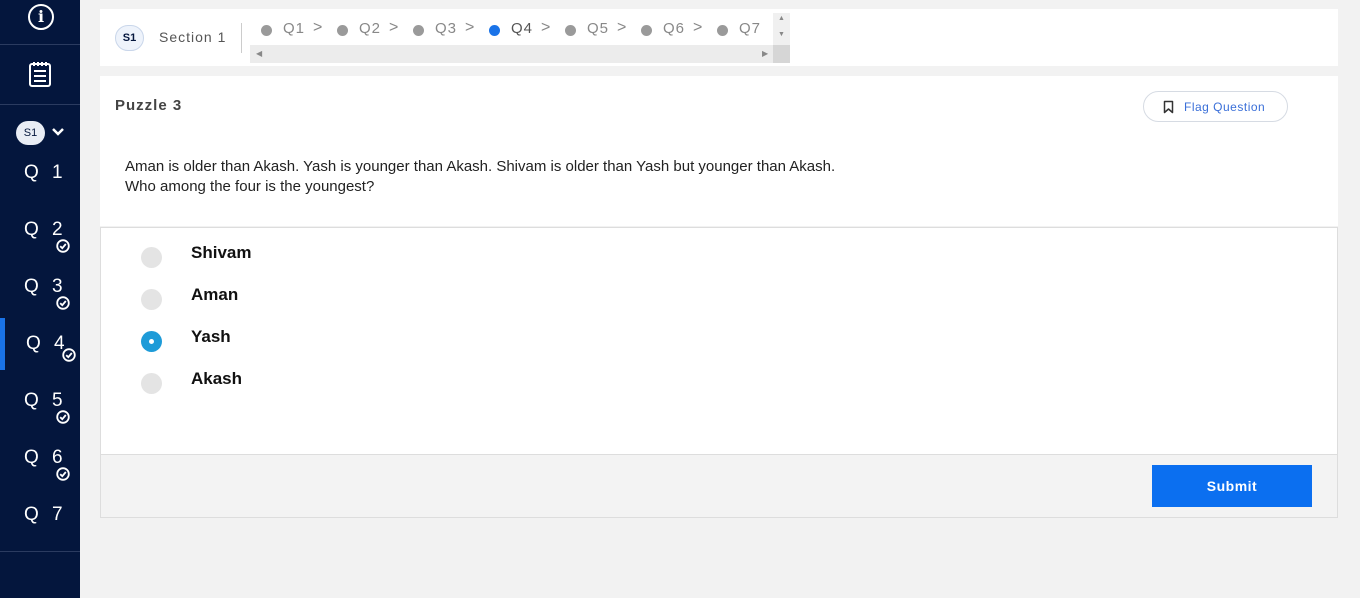 This screenshot has width=1360, height=598. What do you see at coordinates (40, 551) in the screenshot?
I see `sidebar-divider` at bounding box center [40, 551].